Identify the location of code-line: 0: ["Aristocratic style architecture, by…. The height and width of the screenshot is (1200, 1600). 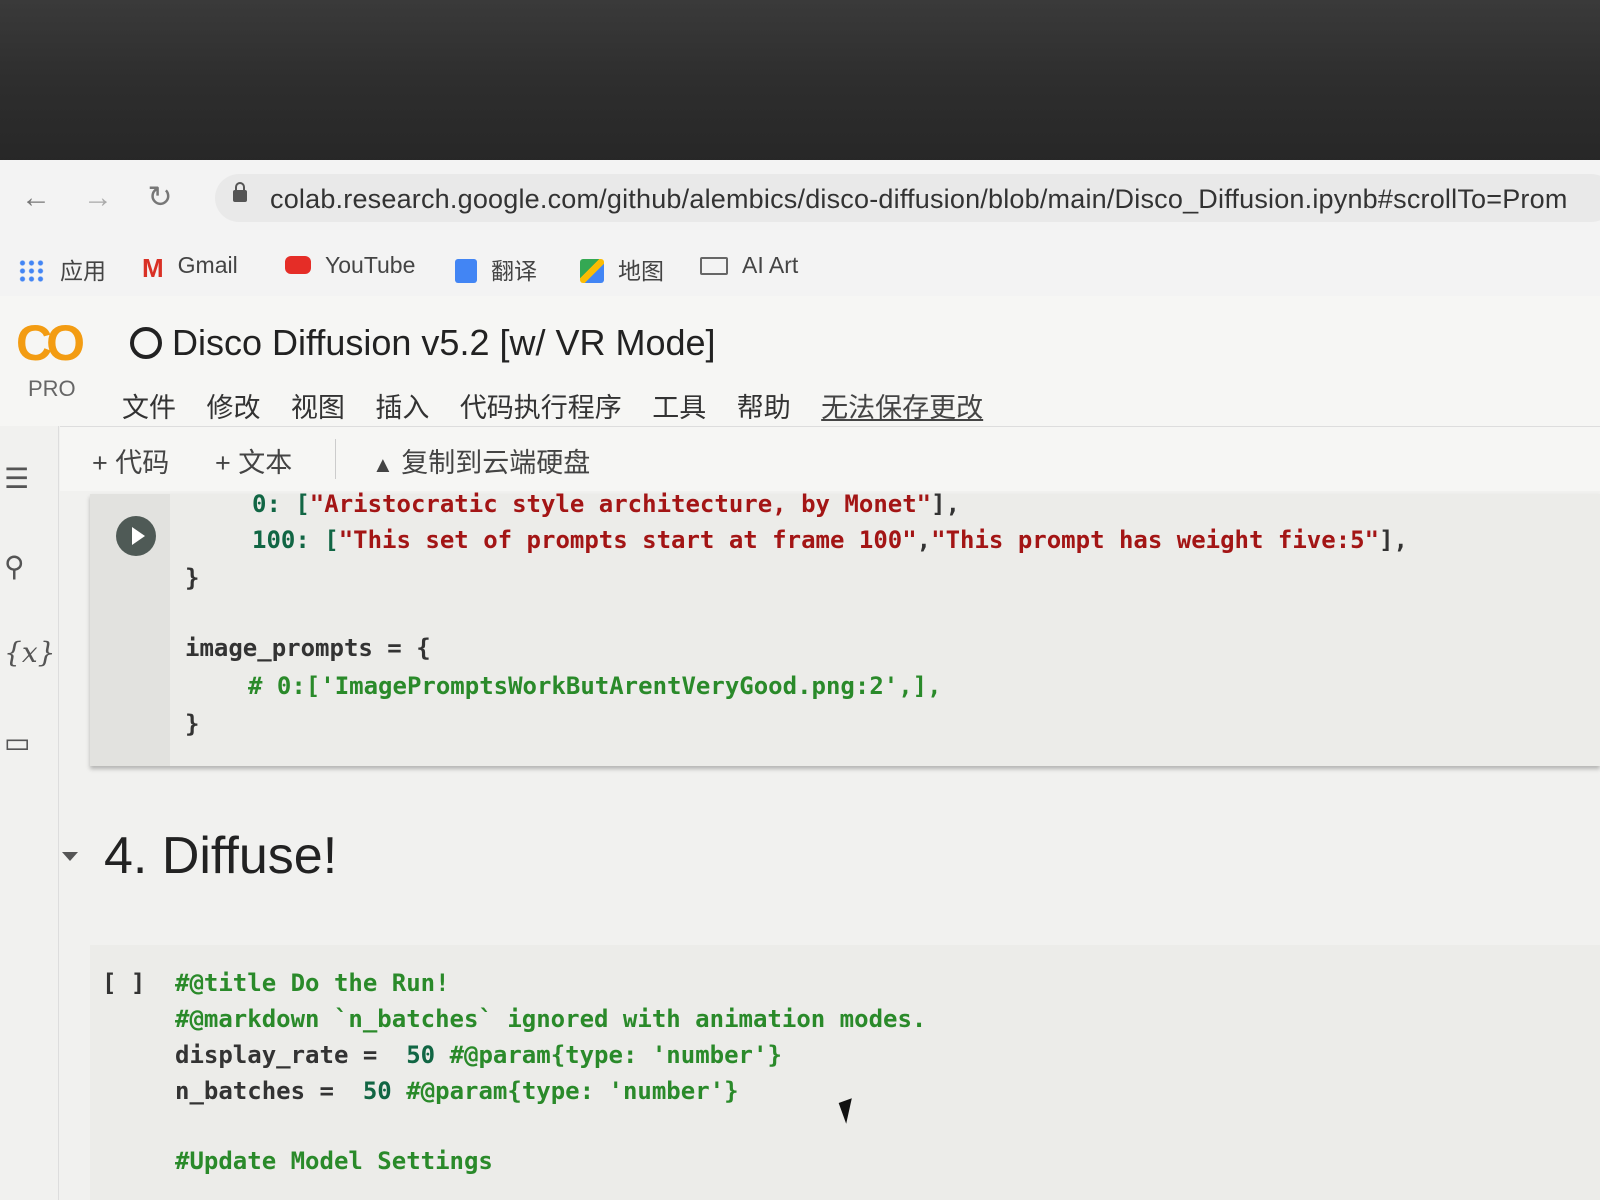
(606, 504).